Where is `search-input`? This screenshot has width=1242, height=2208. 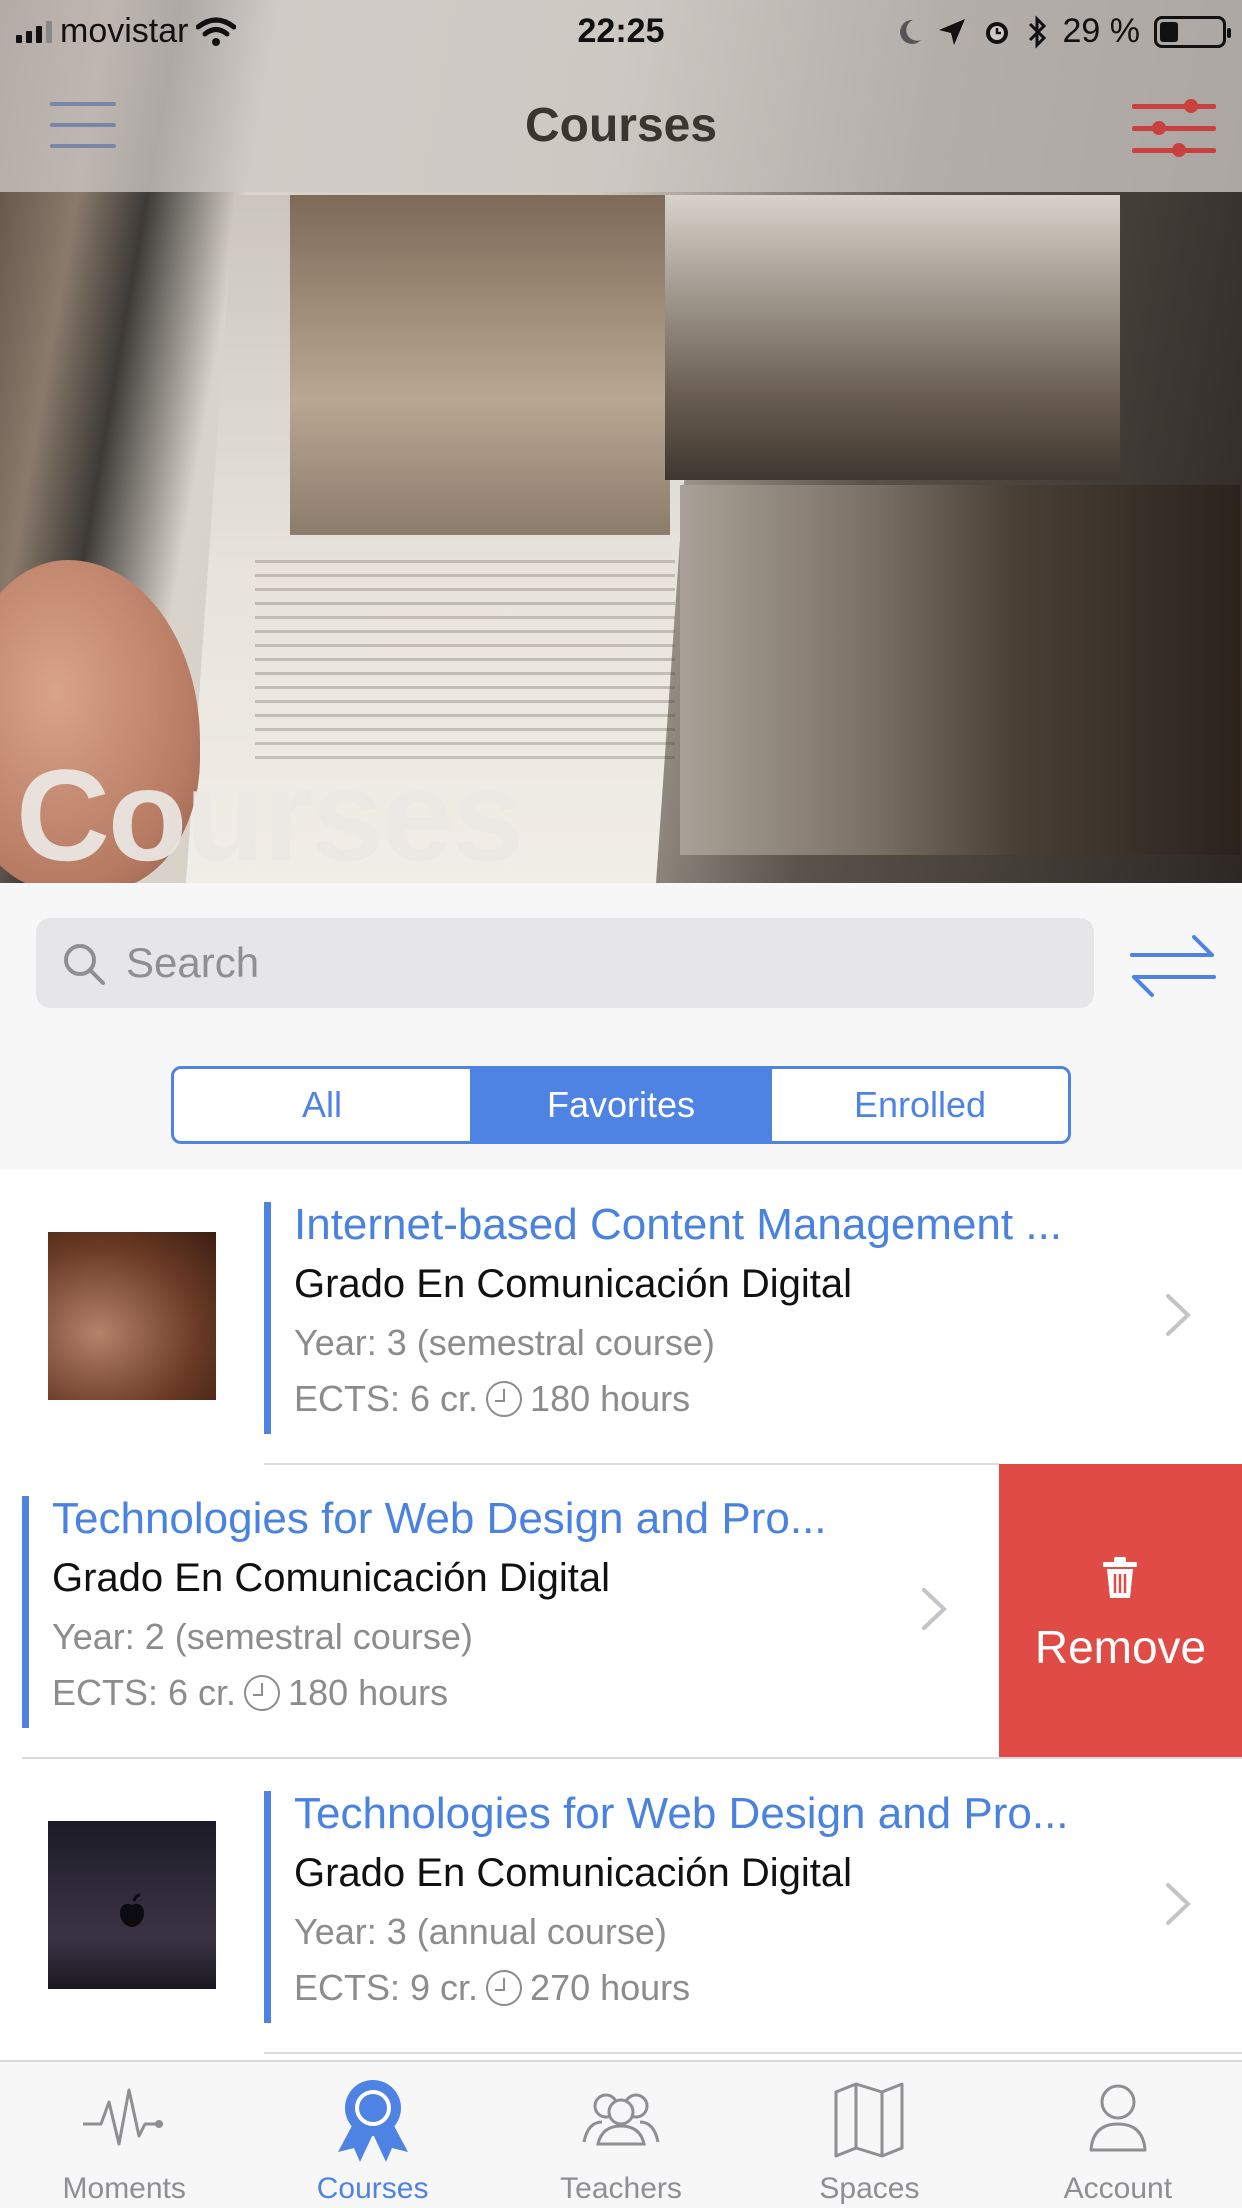 search-input is located at coordinates (596, 963).